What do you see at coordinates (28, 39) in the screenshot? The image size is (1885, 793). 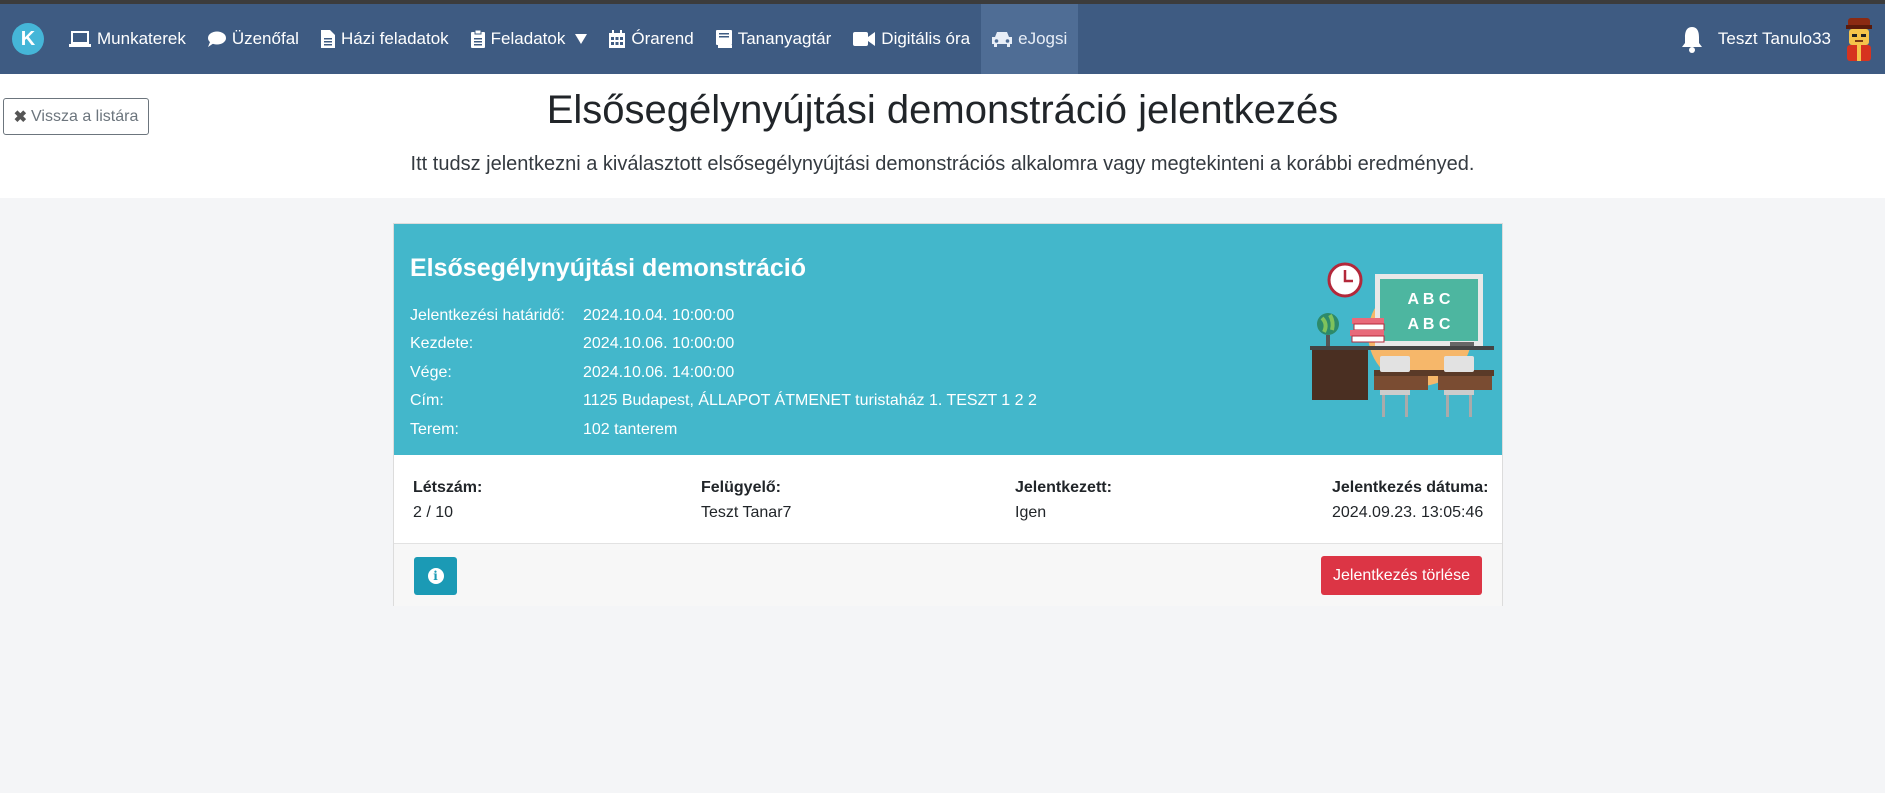 I see `app-logo: K` at bounding box center [28, 39].